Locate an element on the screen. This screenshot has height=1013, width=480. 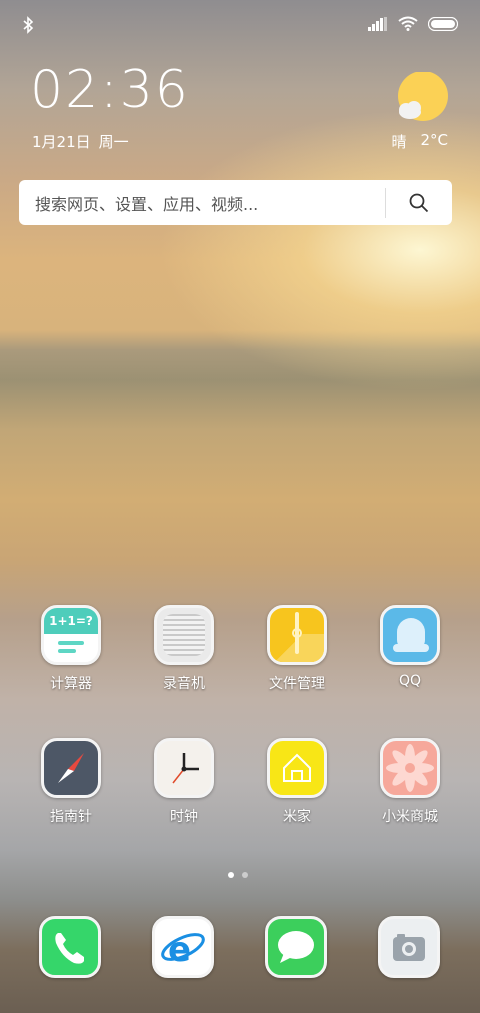
mi-store-flower-icon is located at coordinates (410, 768).